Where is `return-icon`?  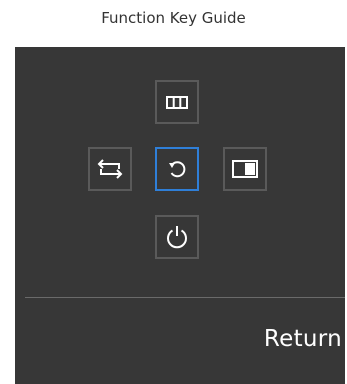
return-icon is located at coordinates (177, 169).